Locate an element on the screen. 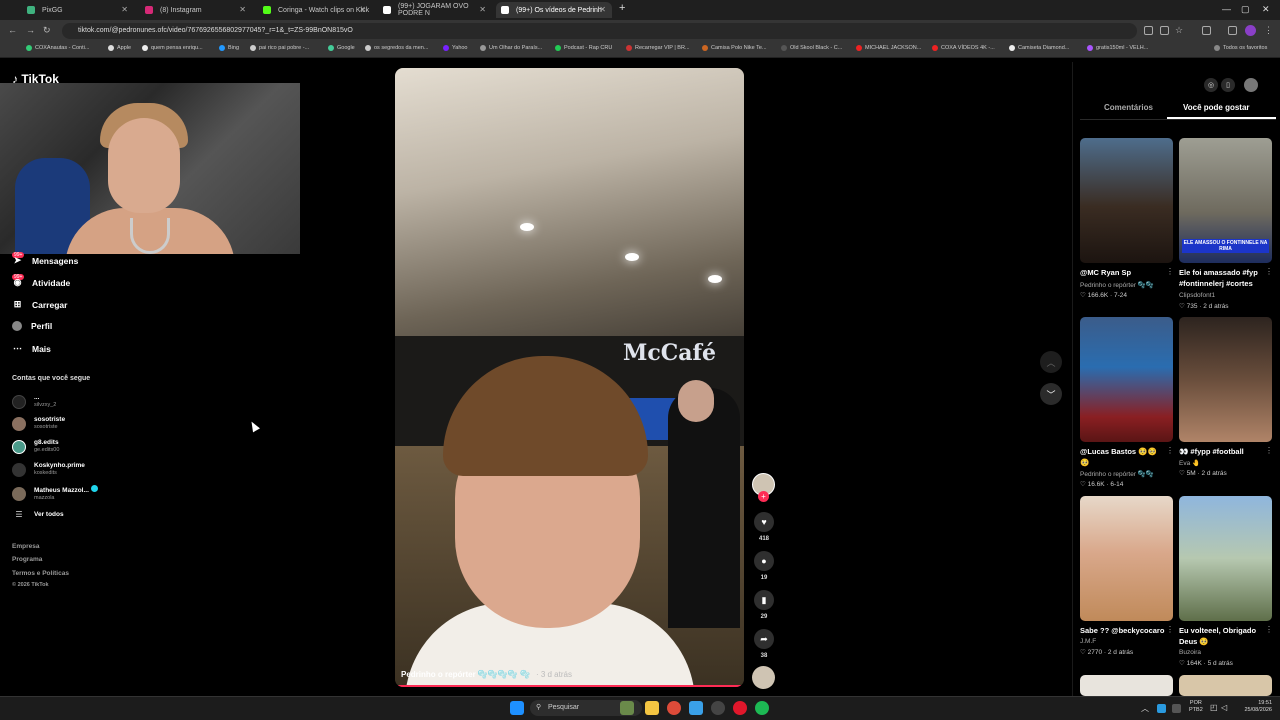 The image size is (1280, 720). see-all-button: ☰ Ver todos is located at coordinates (37, 514).